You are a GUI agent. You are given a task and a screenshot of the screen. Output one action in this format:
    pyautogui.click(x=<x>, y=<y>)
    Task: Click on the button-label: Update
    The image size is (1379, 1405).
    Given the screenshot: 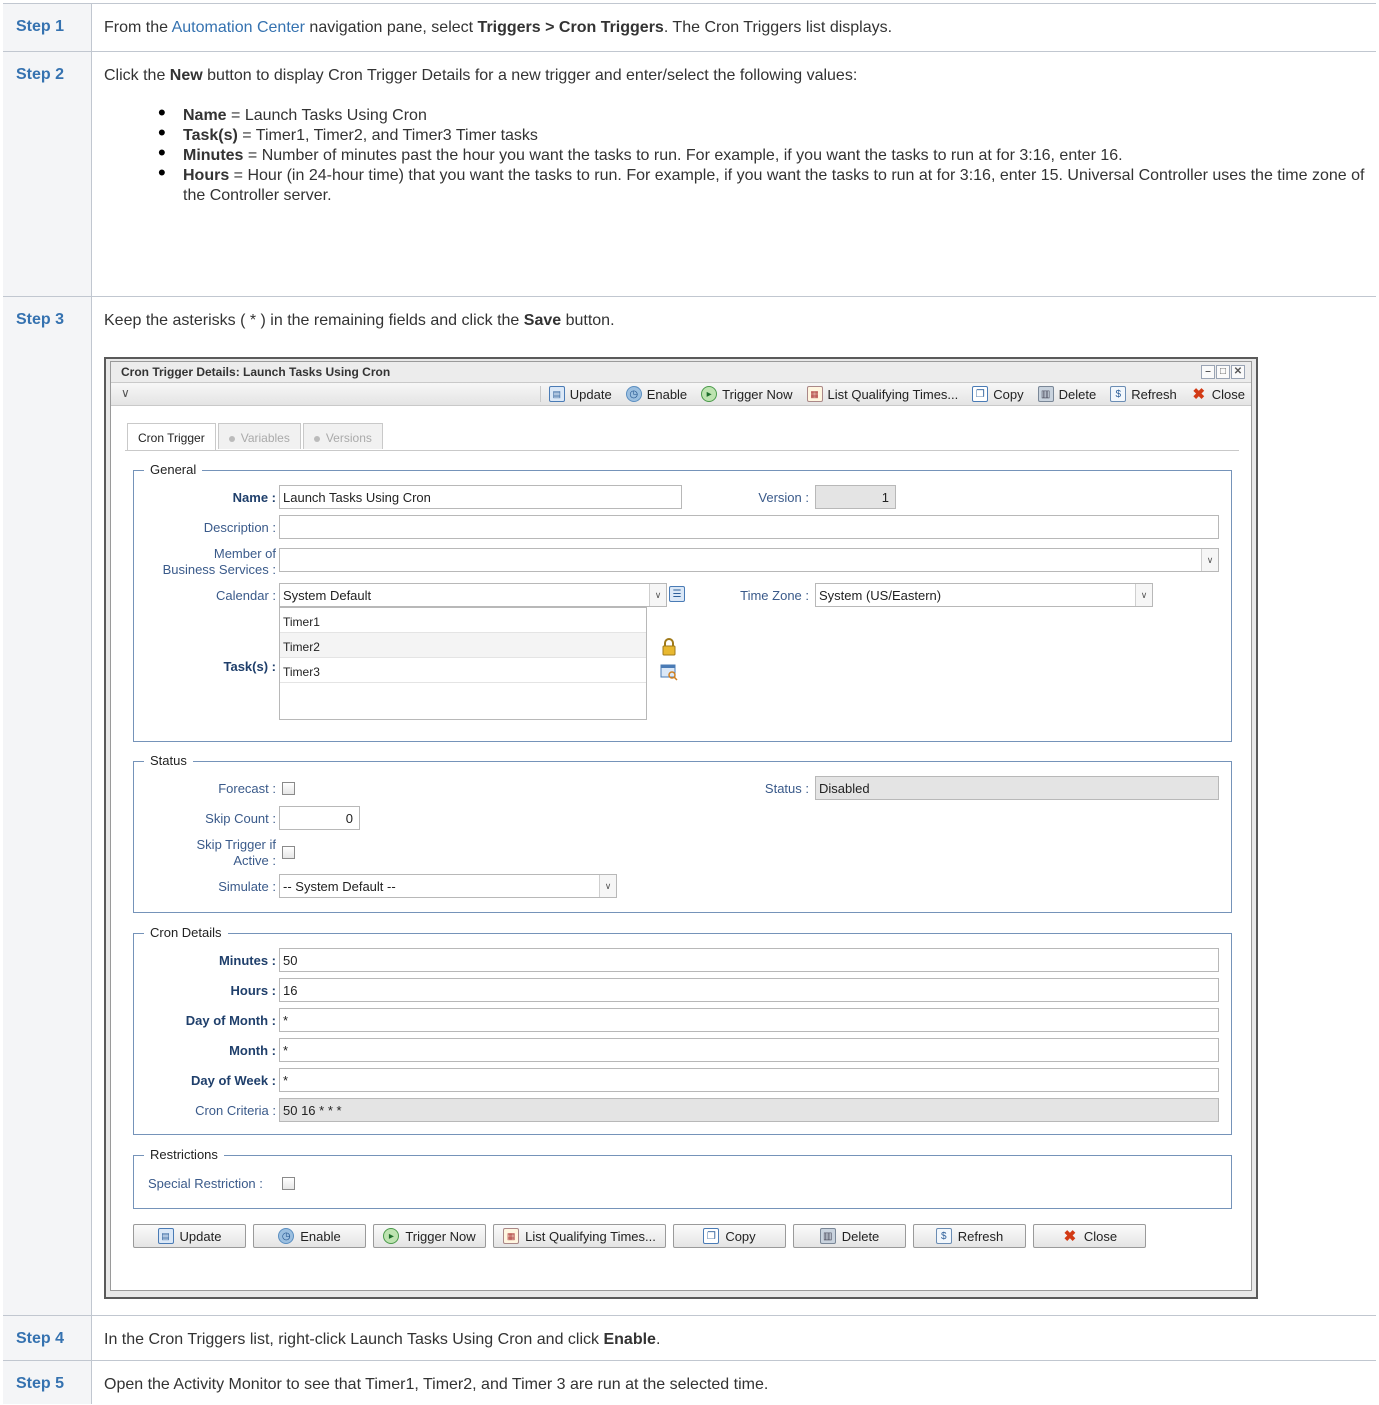 What is the action you would take?
    pyautogui.click(x=200, y=1236)
    